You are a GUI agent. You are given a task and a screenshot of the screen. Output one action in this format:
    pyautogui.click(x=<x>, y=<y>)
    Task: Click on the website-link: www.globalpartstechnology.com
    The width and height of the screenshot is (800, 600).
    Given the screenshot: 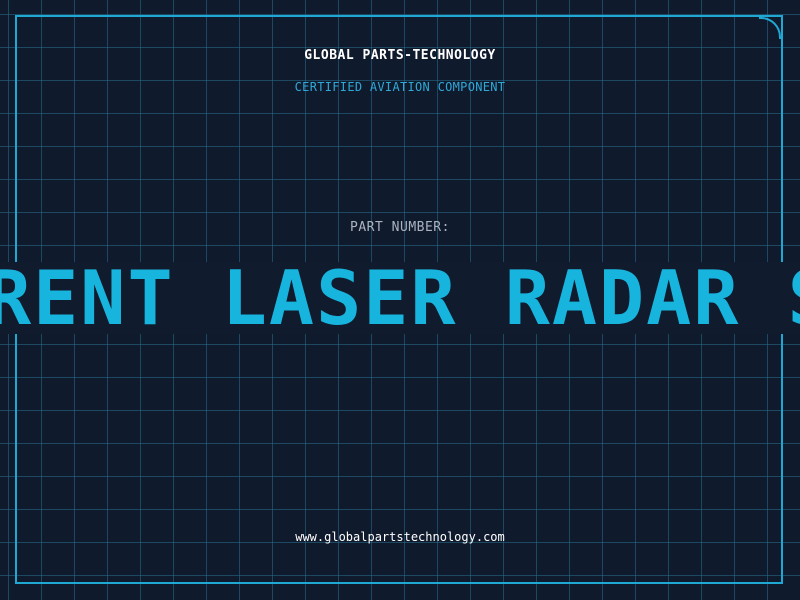 What is the action you would take?
    pyautogui.click(x=400, y=537)
    